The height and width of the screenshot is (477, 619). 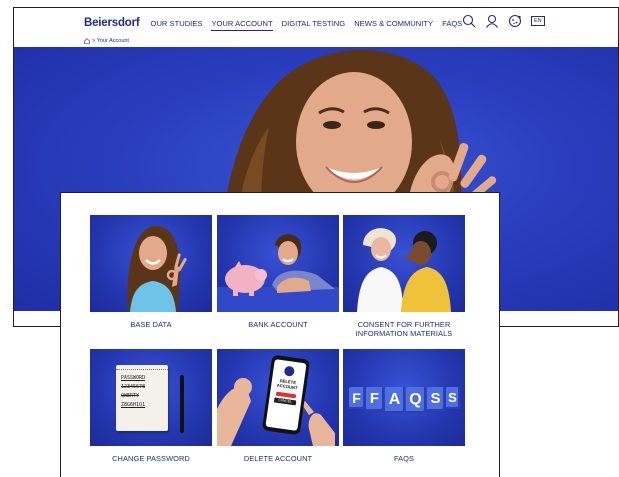 I want to click on note-line-2: 12345678, so click(x=133, y=387).